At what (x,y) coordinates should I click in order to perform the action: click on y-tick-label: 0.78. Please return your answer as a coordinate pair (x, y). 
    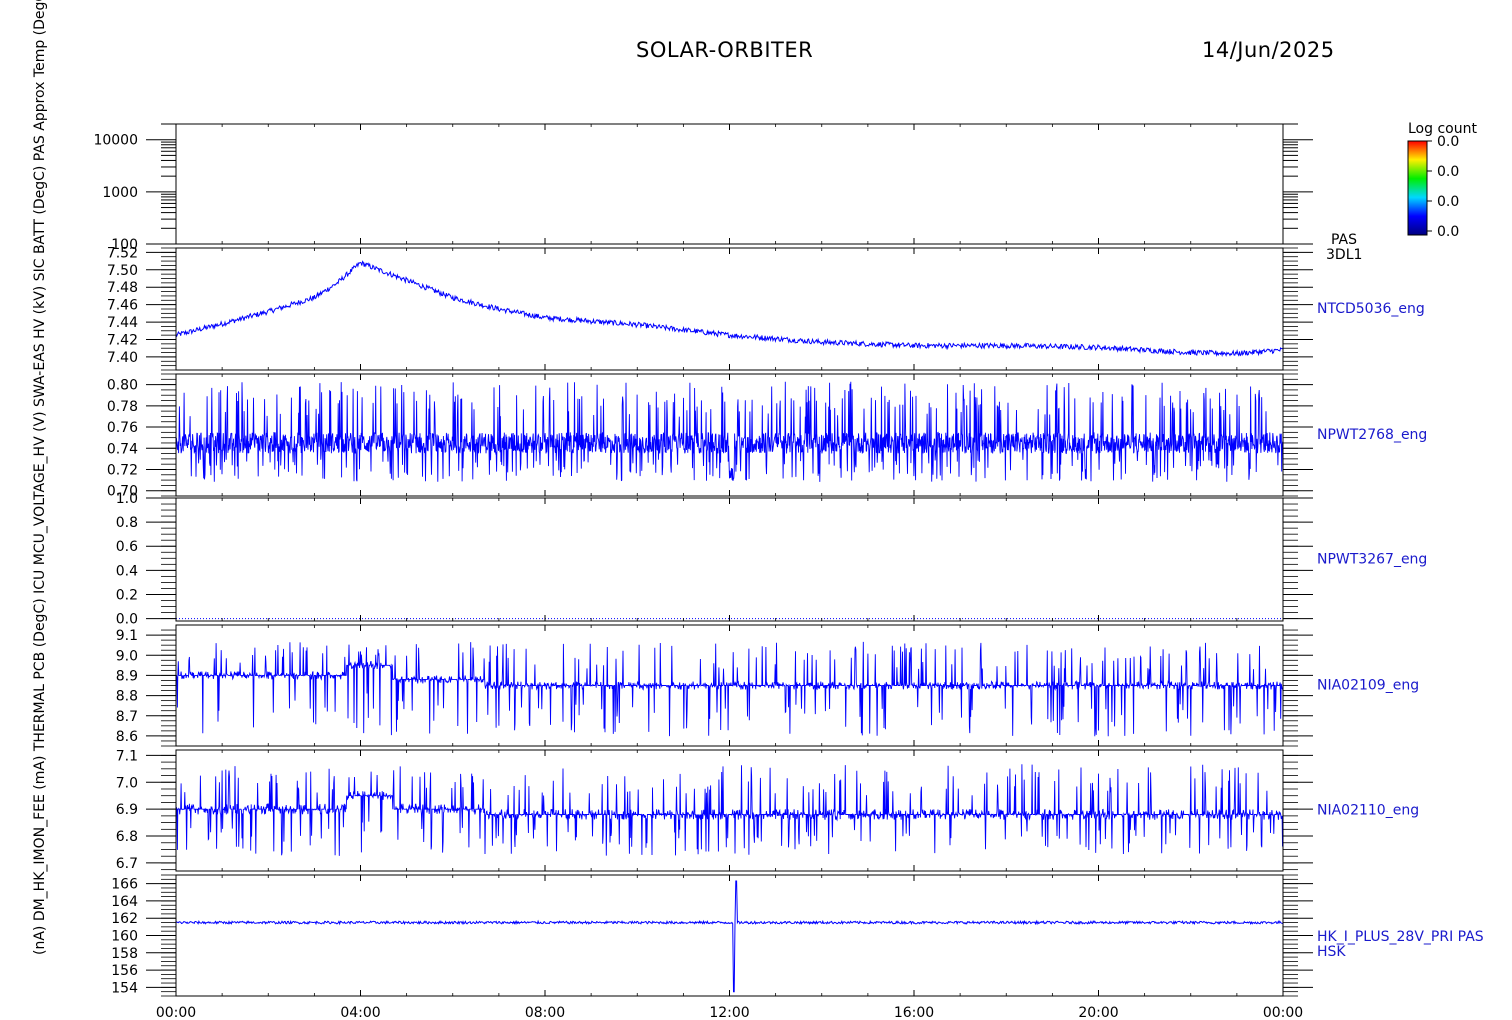
    Looking at the image, I should click on (122, 407).